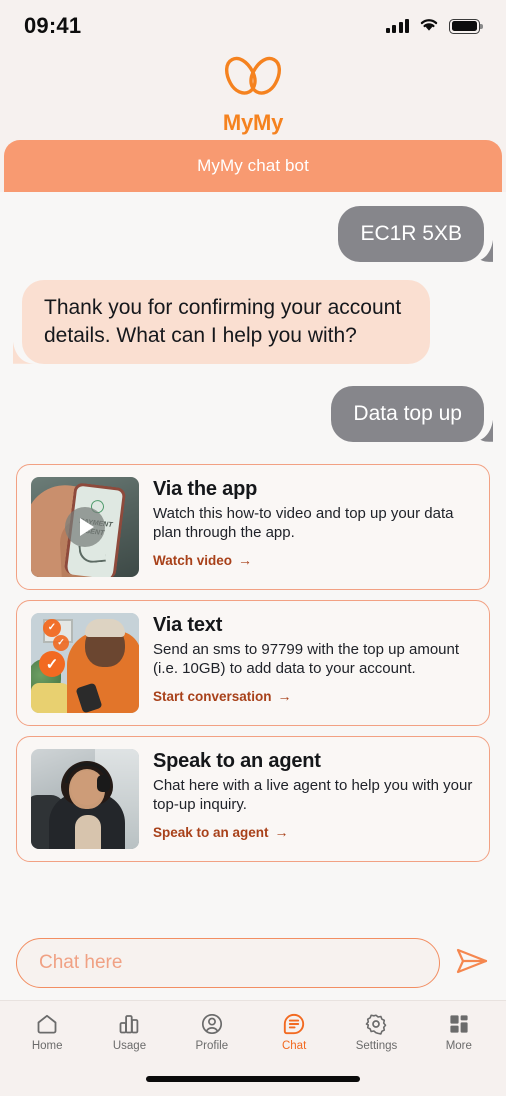 This screenshot has width=506, height=1096. Describe the element at coordinates (458, 1045) in the screenshot. I see `tab-label: More` at that location.